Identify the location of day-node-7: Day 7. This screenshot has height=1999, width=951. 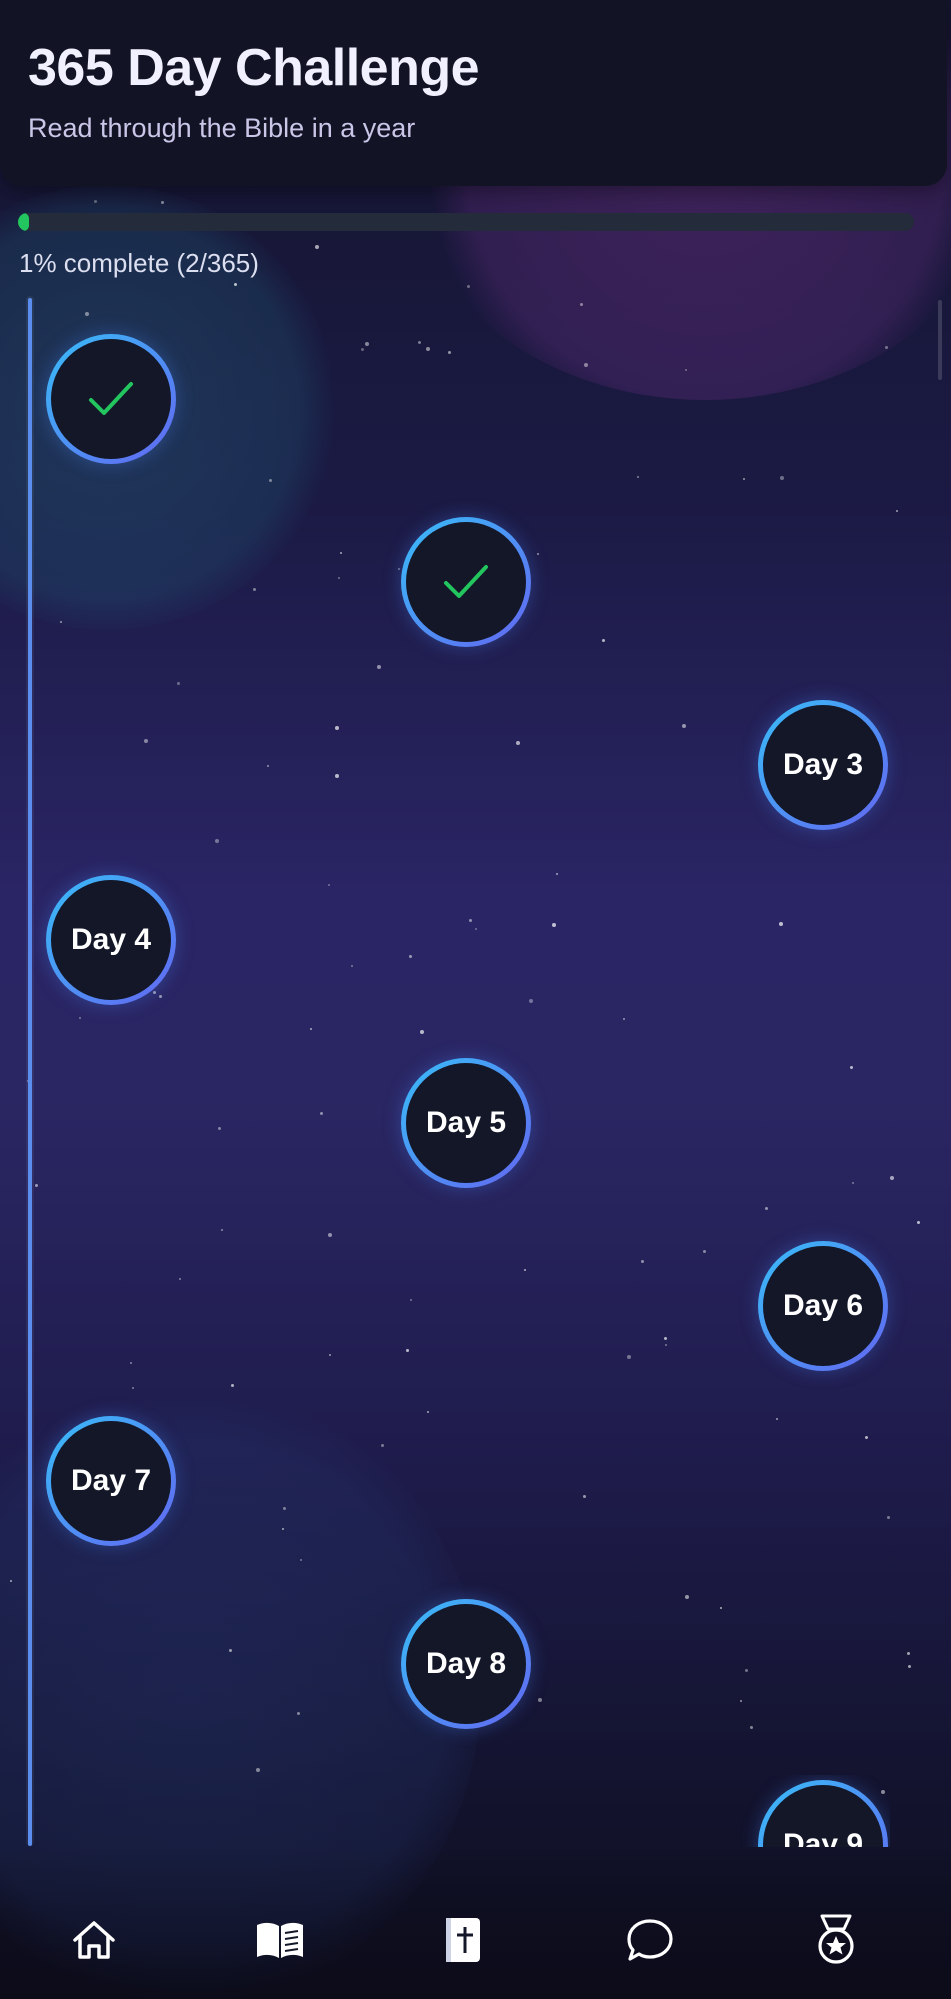
(111, 1481).